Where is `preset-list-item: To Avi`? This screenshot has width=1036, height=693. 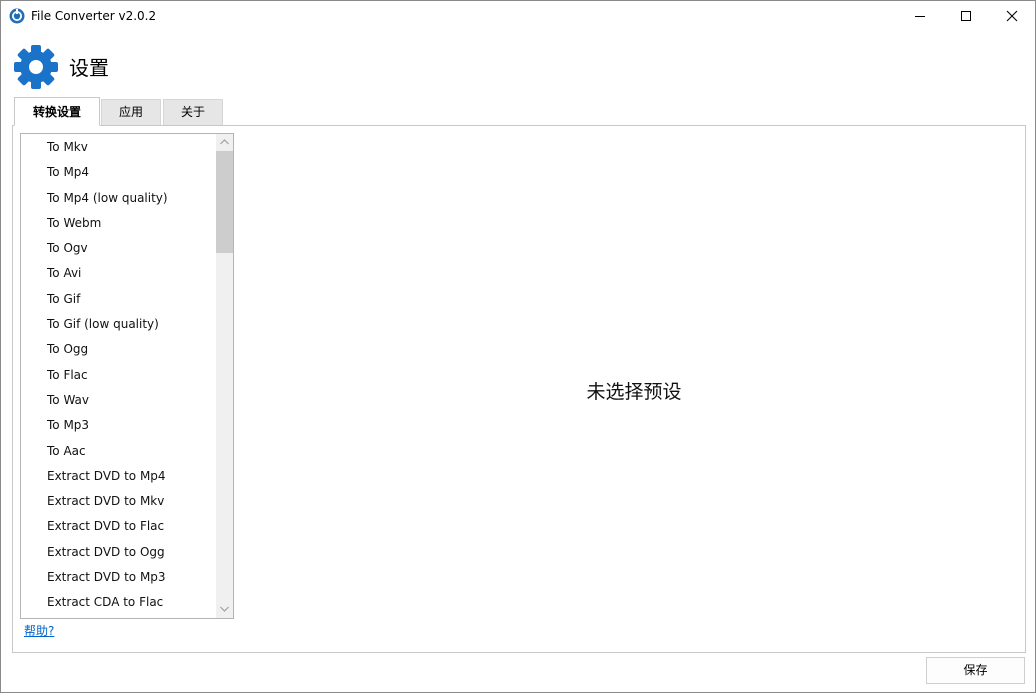 preset-list-item: To Avi is located at coordinates (118, 273).